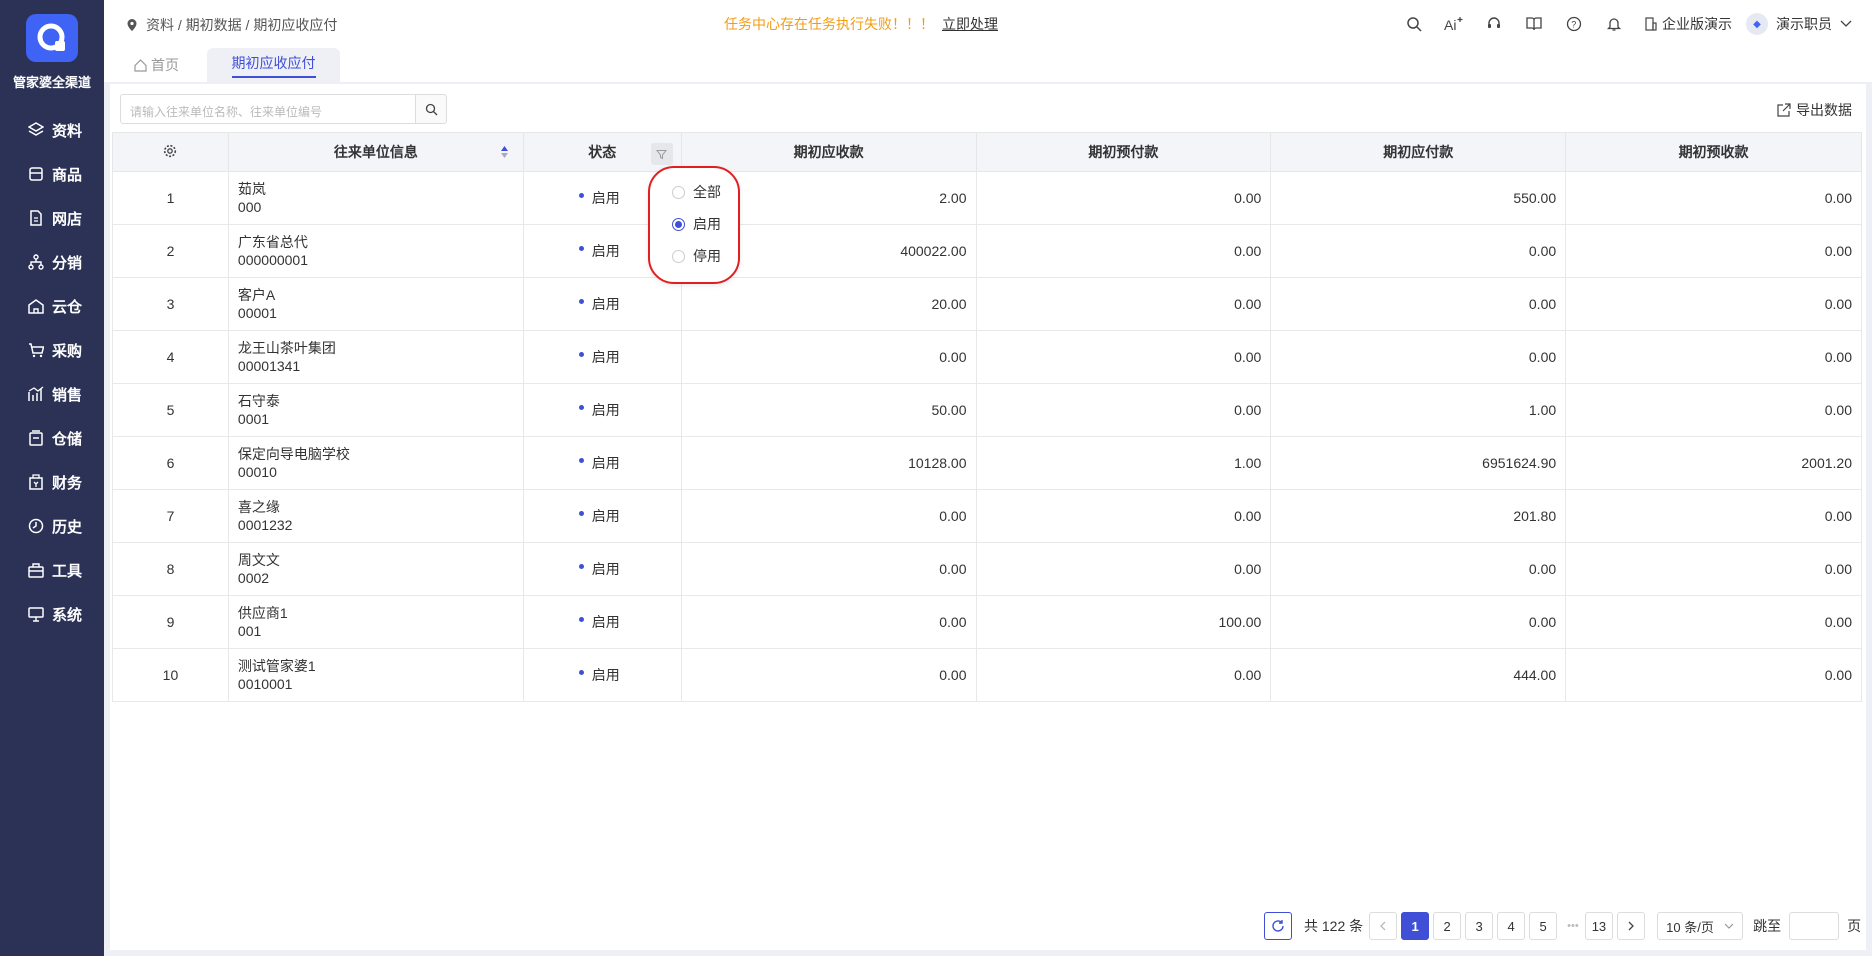  Describe the element at coordinates (1799, 24) in the screenshot. I see `user-menu: ◆ 演示职员` at that location.